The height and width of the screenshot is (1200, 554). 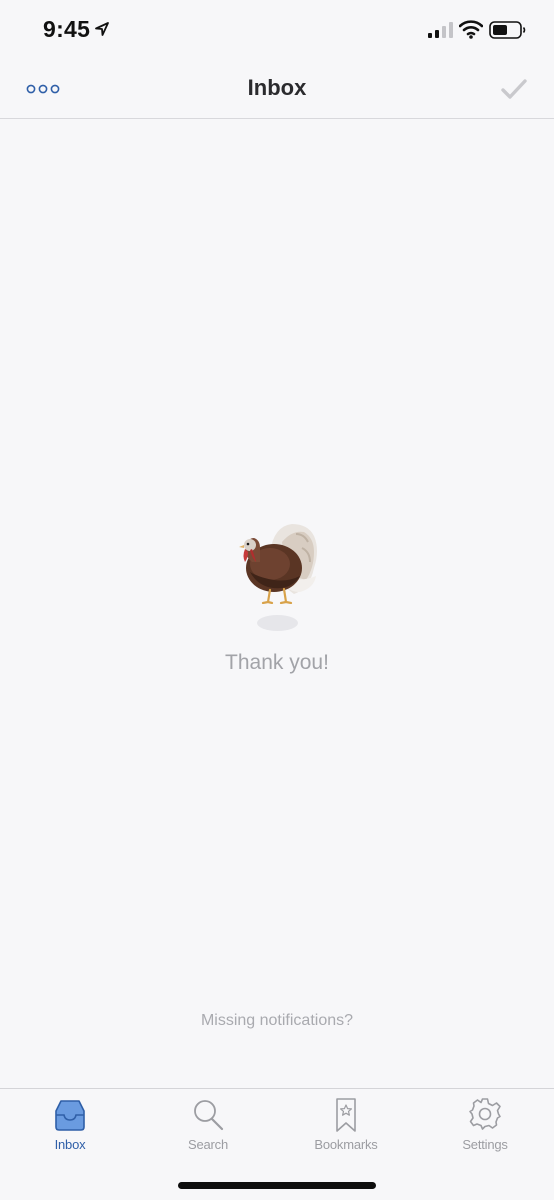 What do you see at coordinates (70, 1115) in the screenshot?
I see `inbox-tray-icon` at bounding box center [70, 1115].